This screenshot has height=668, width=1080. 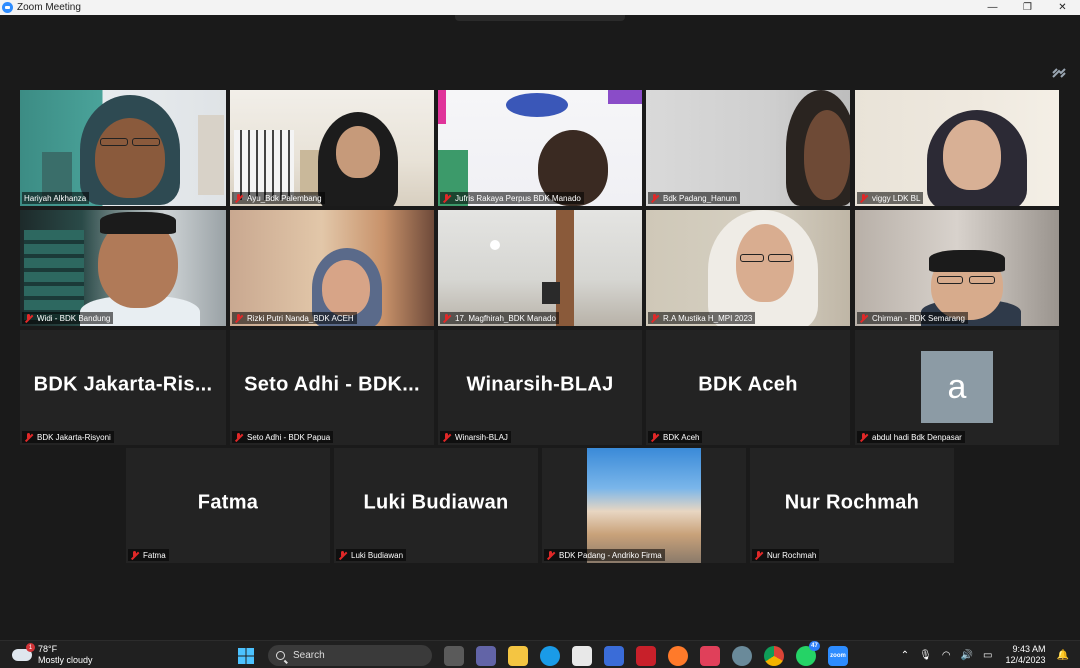 What do you see at coordinates (678, 655) in the screenshot?
I see `firefox-icon` at bounding box center [678, 655].